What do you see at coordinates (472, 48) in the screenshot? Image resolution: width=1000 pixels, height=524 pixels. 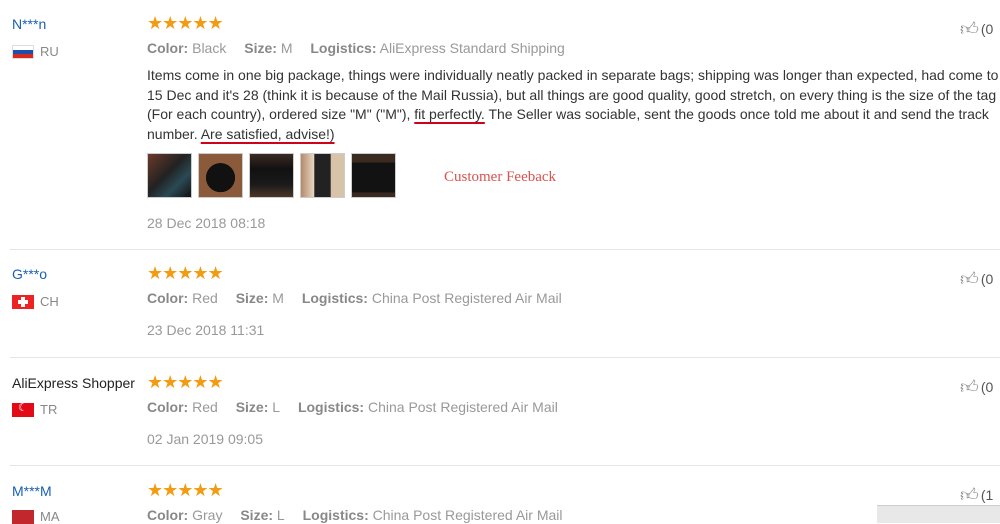 I see `logistics-value: AliExpress Standard Shipping` at bounding box center [472, 48].